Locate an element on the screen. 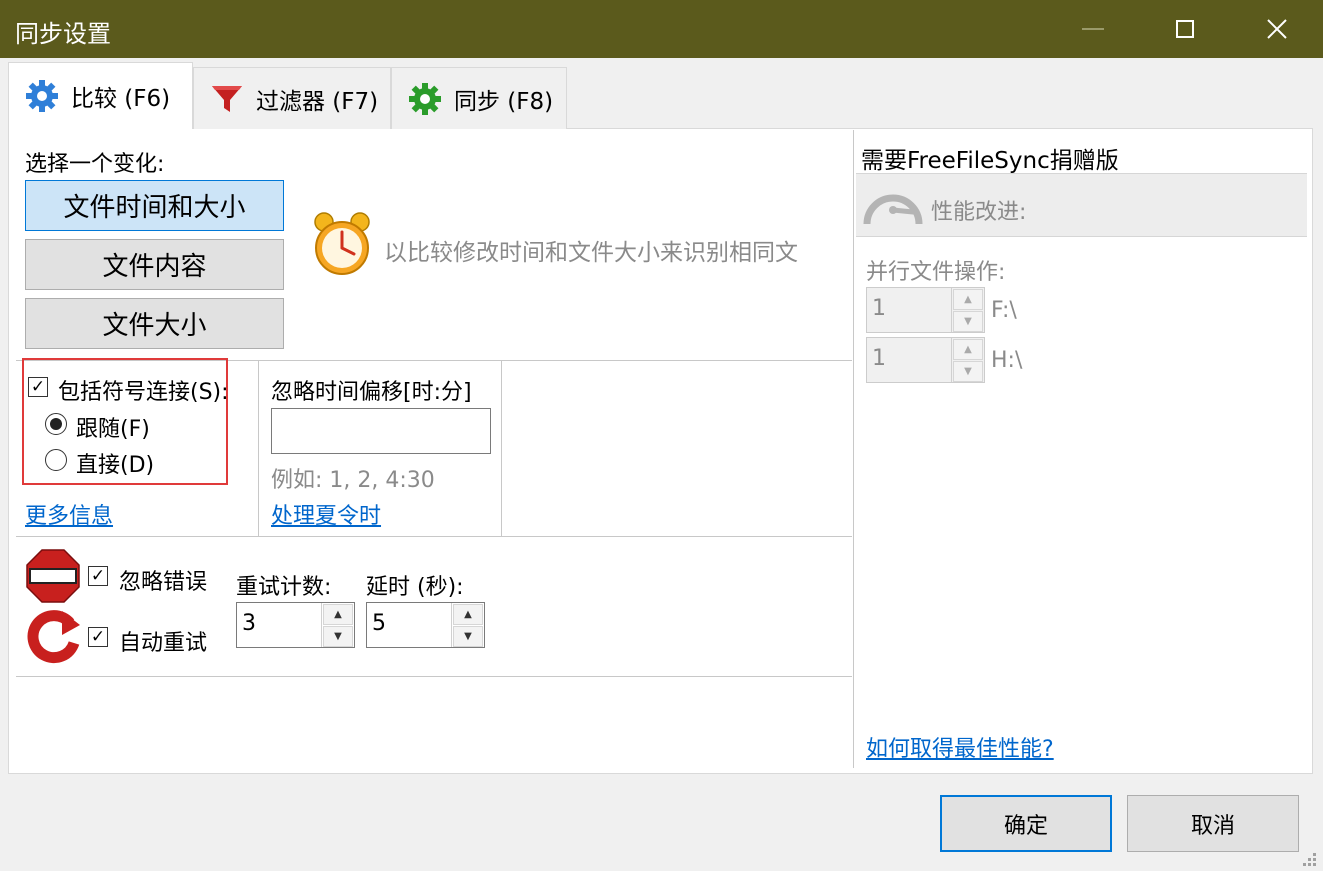 The width and height of the screenshot is (1323, 871). compare-content-button: 文件内容 is located at coordinates (154, 264).